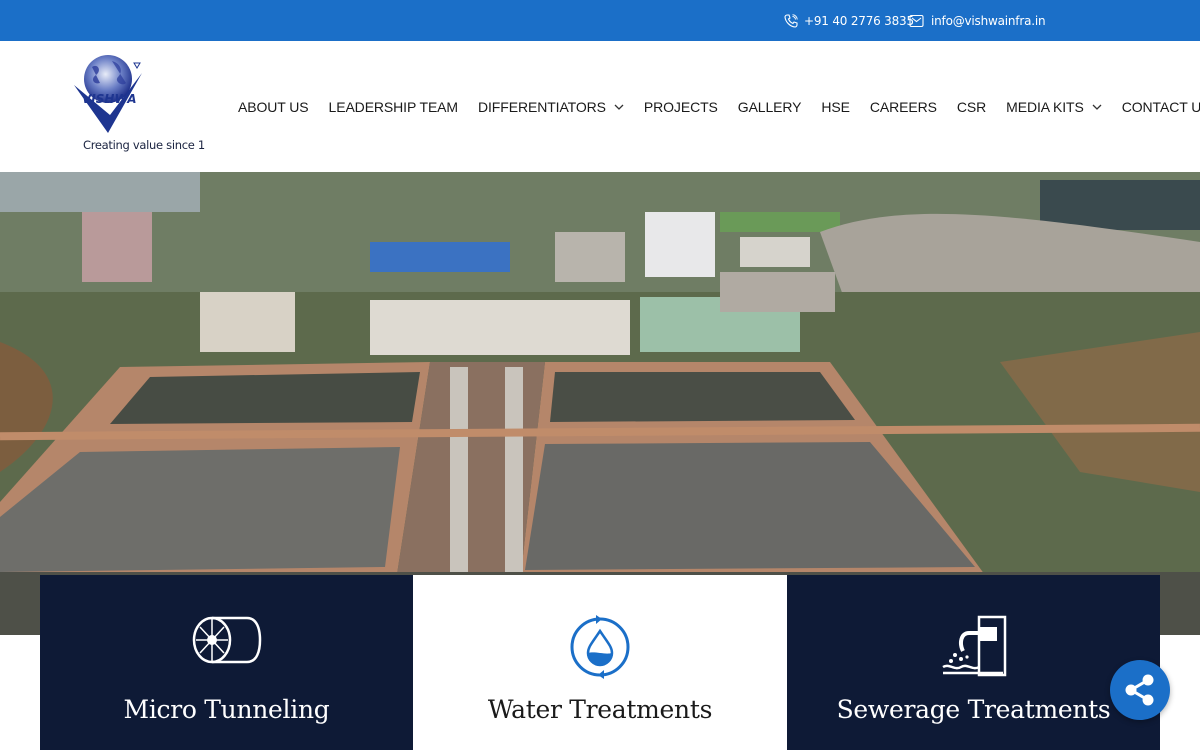 This screenshot has height=750, width=1200. Describe the element at coordinates (393, 107) in the screenshot. I see `nav-leadership-team: LEADERSHIP TEAM` at that location.